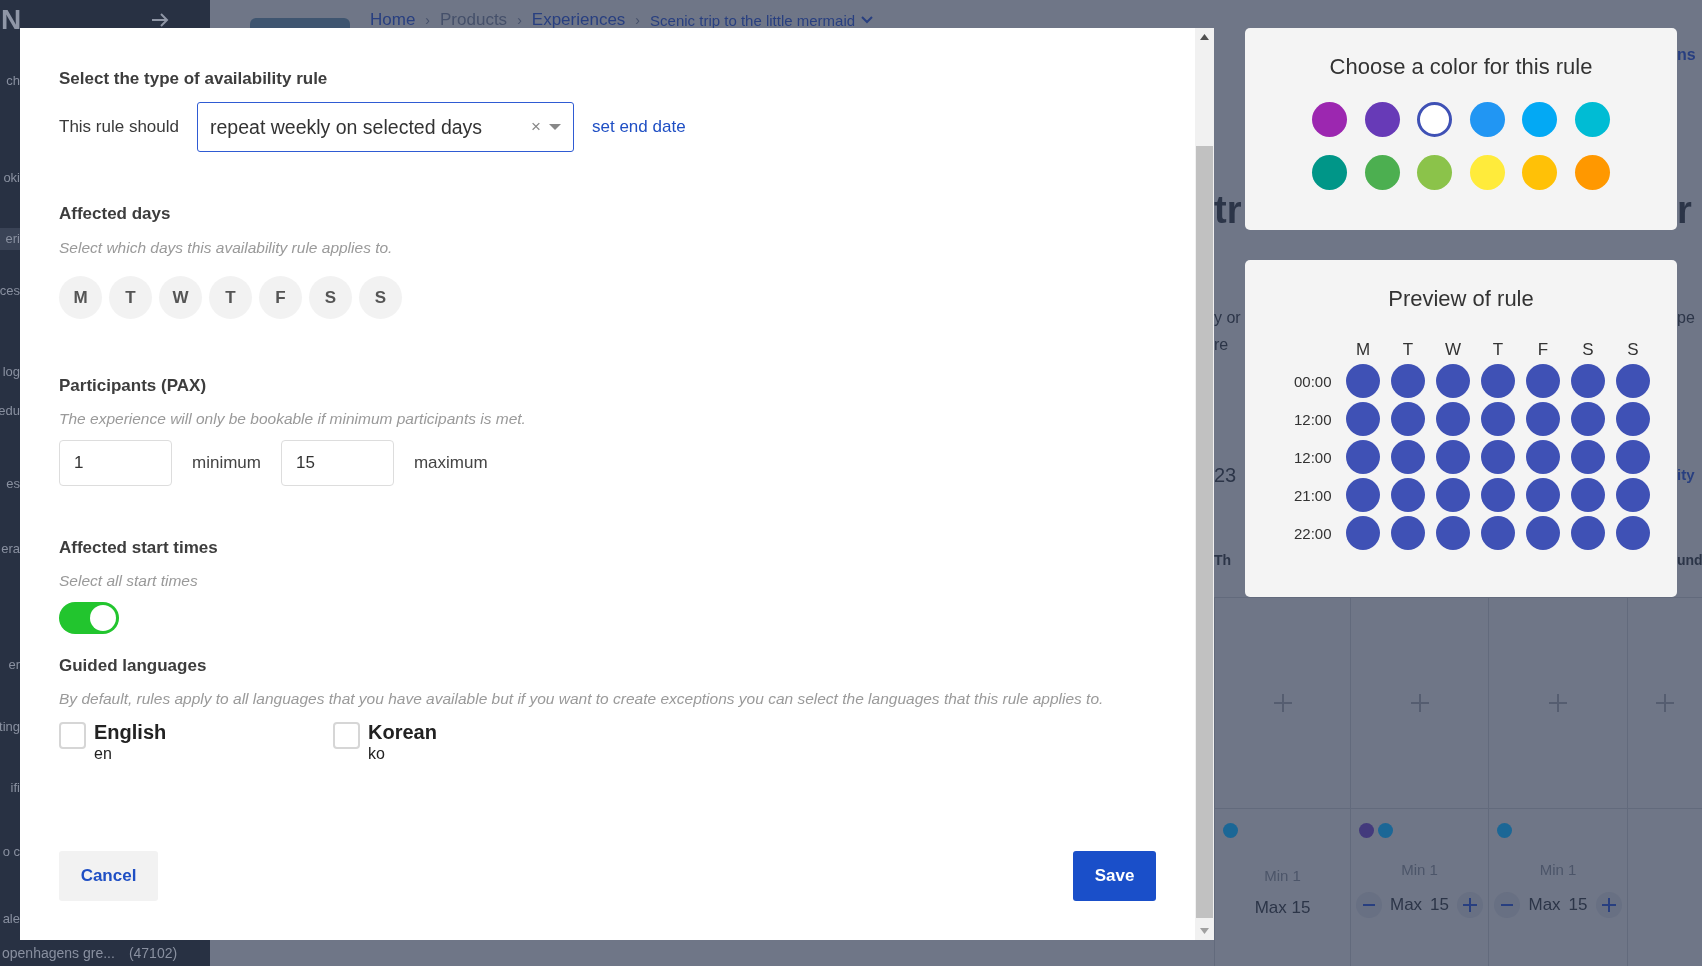 Image resolution: width=1702 pixels, height=966 pixels. What do you see at coordinates (10, 178) in the screenshot?
I see `sidebar-item: oki` at bounding box center [10, 178].